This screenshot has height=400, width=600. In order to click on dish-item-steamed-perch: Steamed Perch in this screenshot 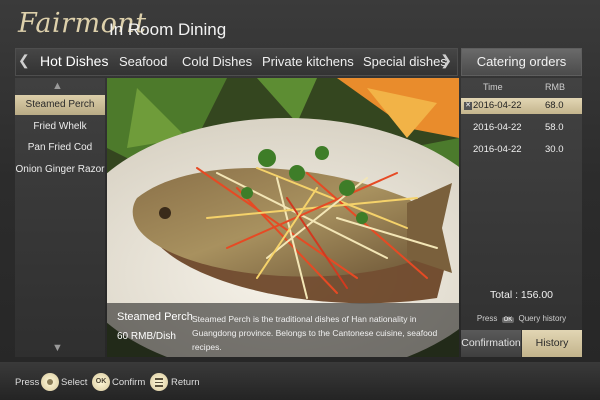, I will do `click(60, 105)`.